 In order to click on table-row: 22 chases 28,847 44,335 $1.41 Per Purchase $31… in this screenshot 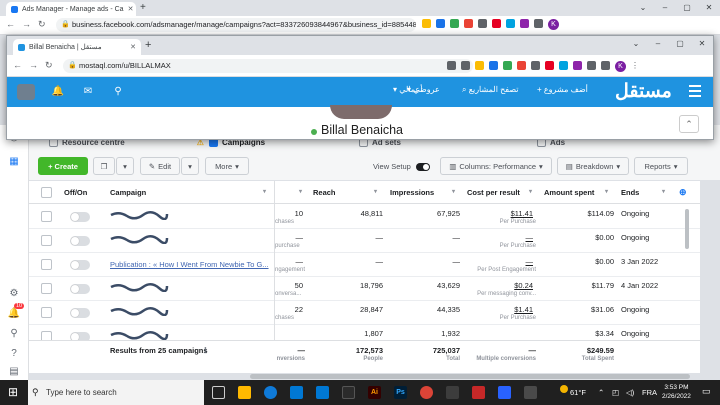, I will do `click(364, 313)`.